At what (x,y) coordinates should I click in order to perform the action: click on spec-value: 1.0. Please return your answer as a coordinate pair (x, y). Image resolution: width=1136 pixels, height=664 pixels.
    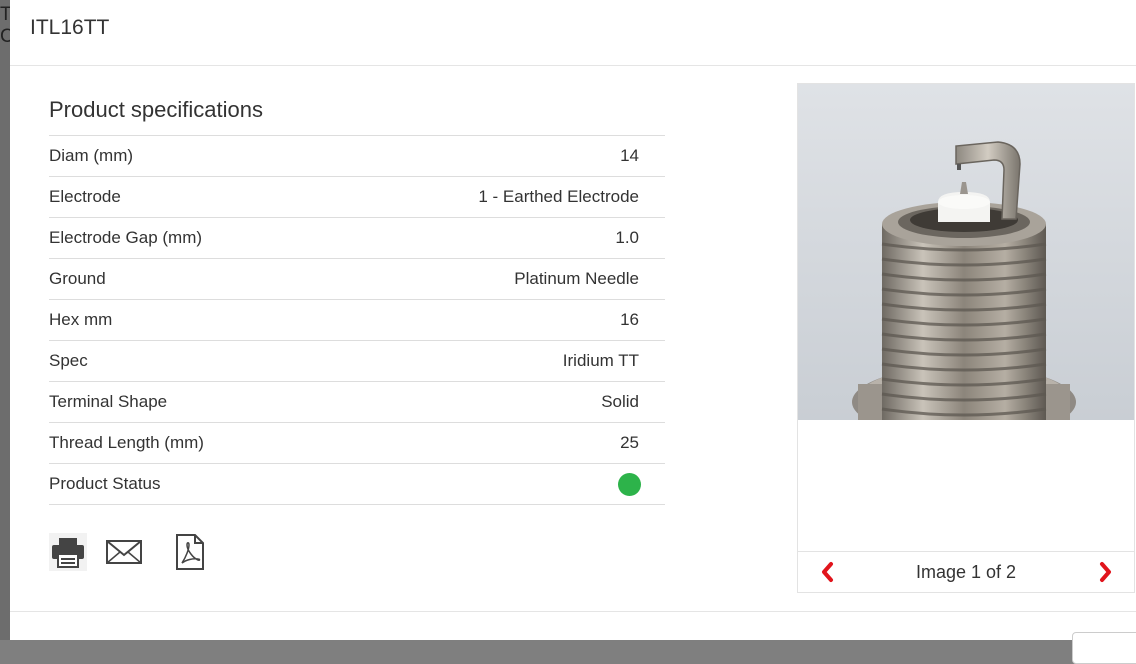
    Looking at the image, I should click on (510, 238).